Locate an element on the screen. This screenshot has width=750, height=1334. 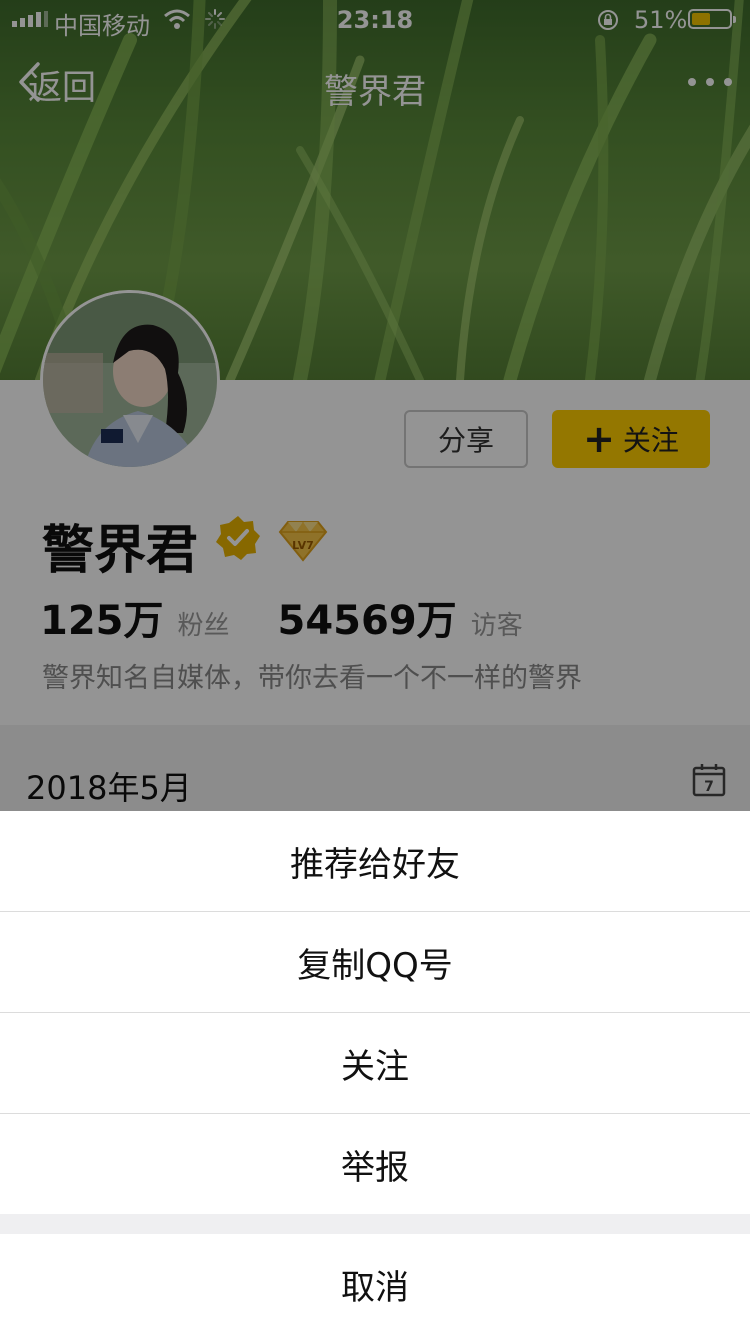
cancel-button: 取消 is located at coordinates (375, 1284).